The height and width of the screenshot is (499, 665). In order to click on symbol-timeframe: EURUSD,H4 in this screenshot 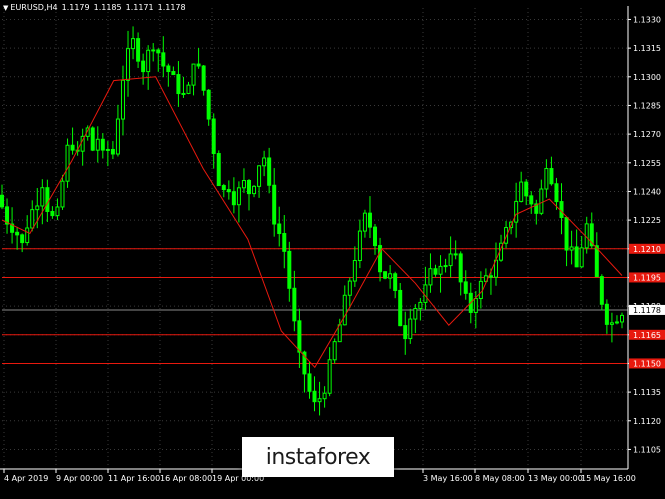, I will do `click(34, 7)`.